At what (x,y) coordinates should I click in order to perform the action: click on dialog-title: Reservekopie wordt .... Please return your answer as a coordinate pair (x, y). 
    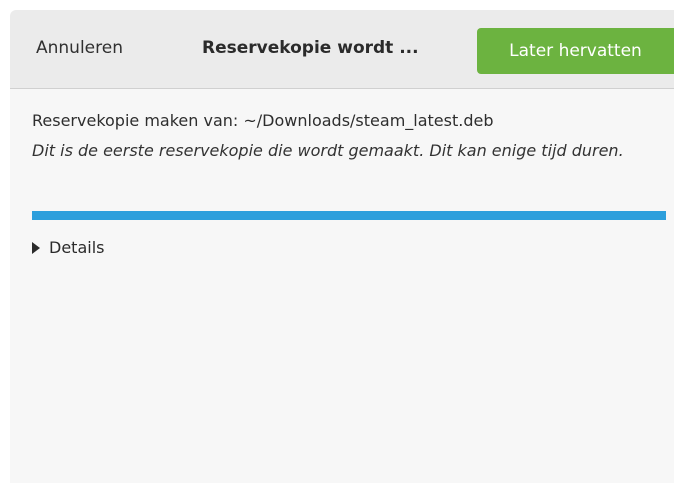
    Looking at the image, I should click on (310, 48).